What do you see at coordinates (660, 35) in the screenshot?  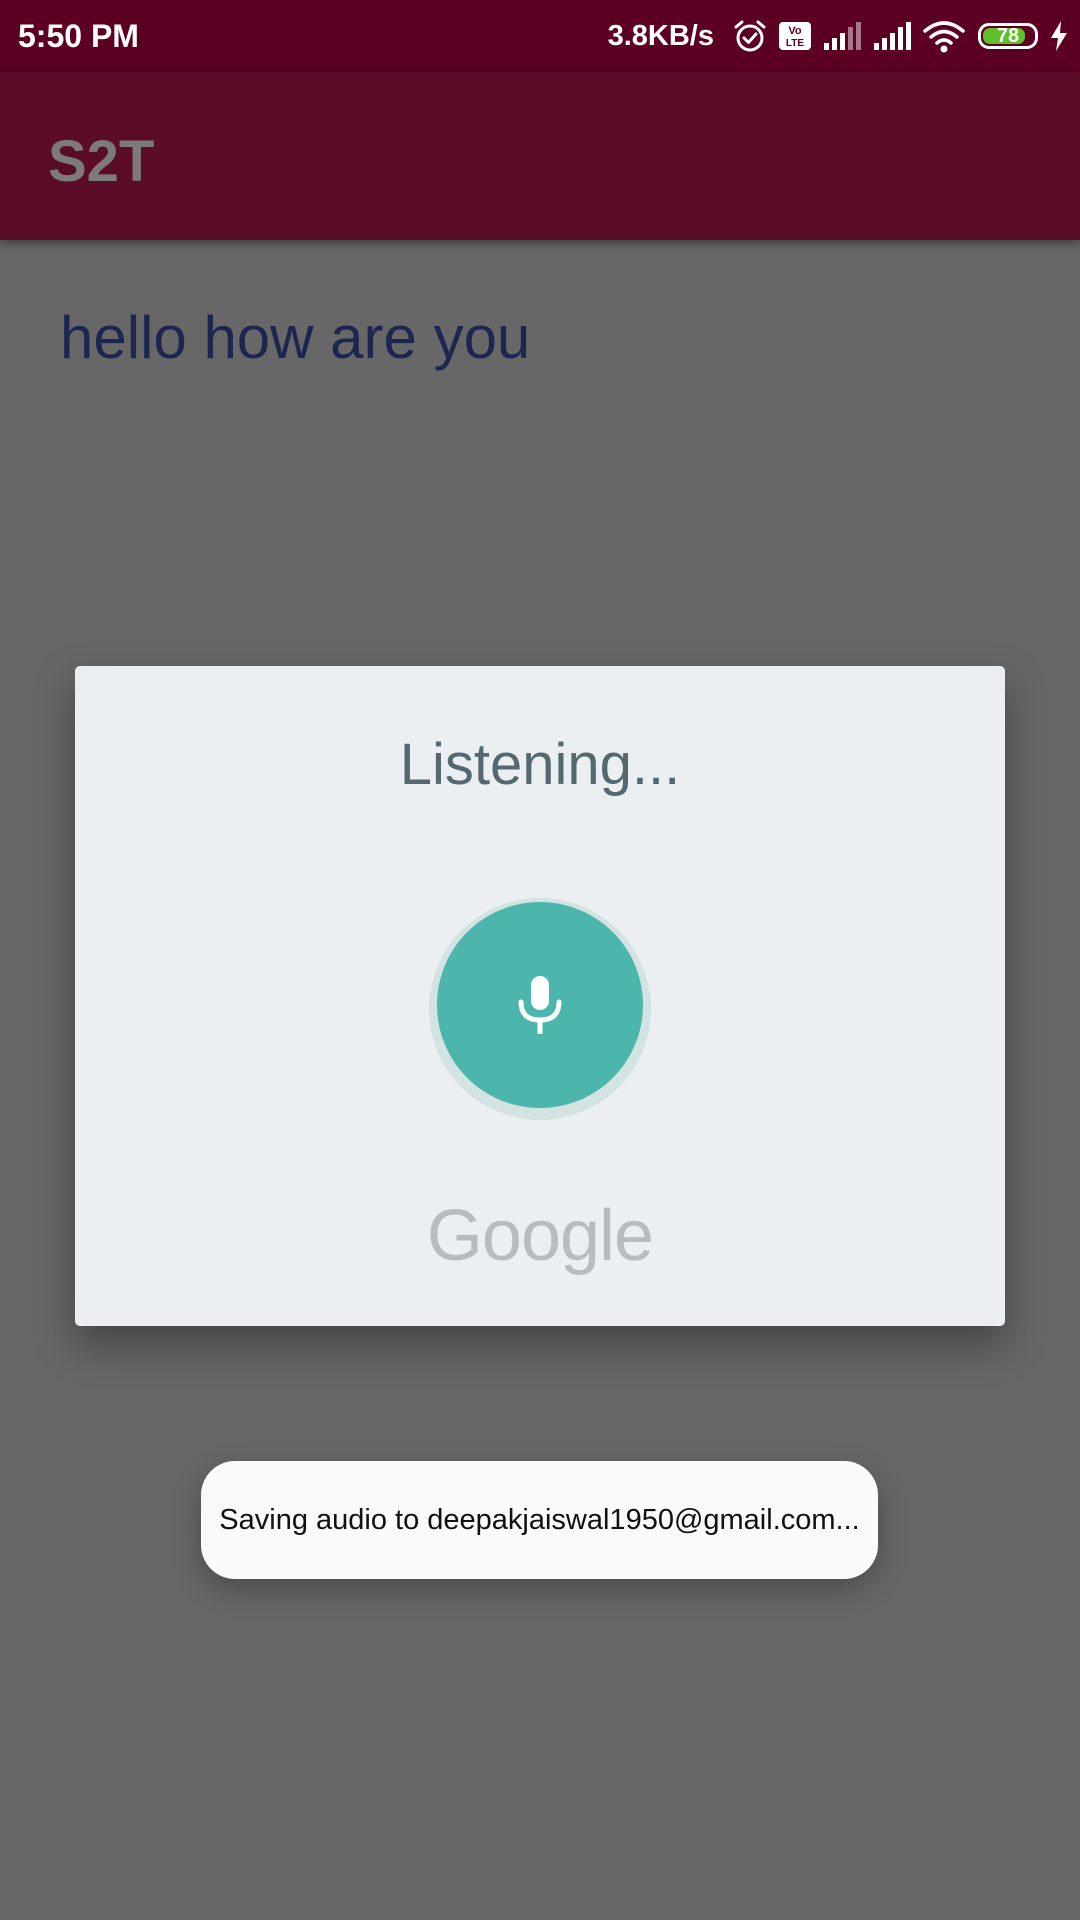 I see `network-speed: 3.8KB/s` at bounding box center [660, 35].